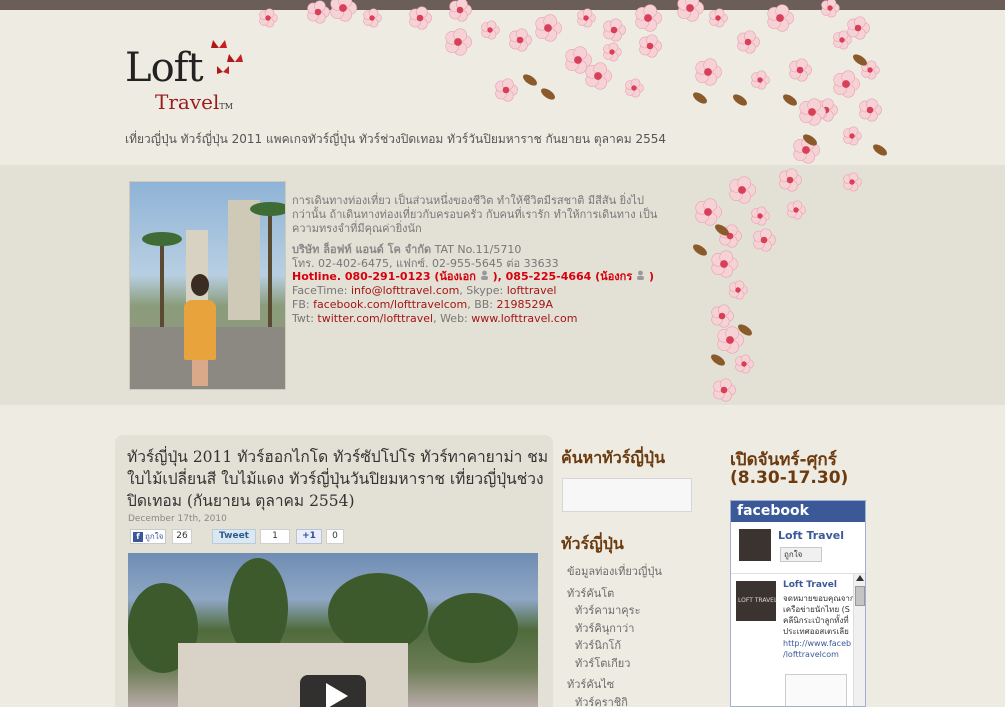  Describe the element at coordinates (524, 318) in the screenshot. I see `website-link: www.lofttravel.com` at that location.